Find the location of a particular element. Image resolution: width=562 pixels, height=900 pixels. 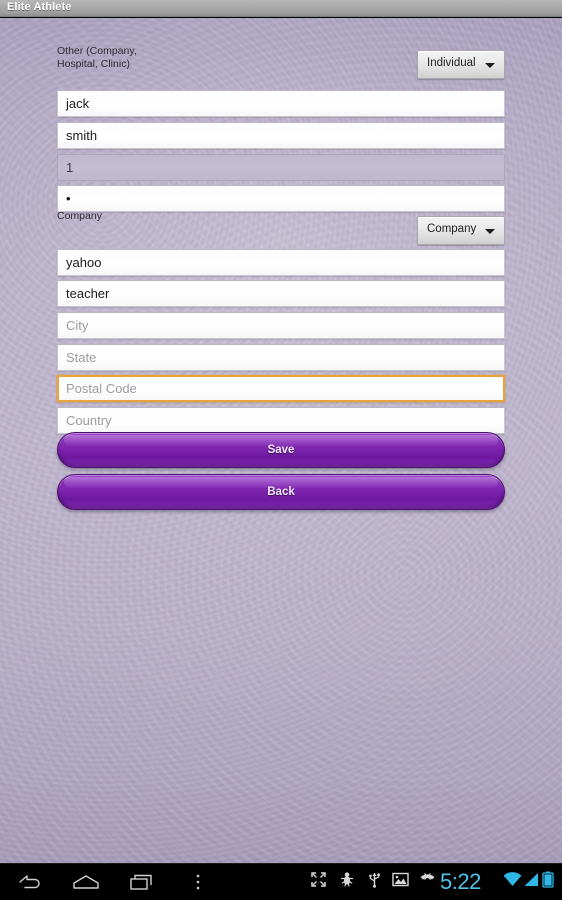

battery-icon is located at coordinates (548, 882).